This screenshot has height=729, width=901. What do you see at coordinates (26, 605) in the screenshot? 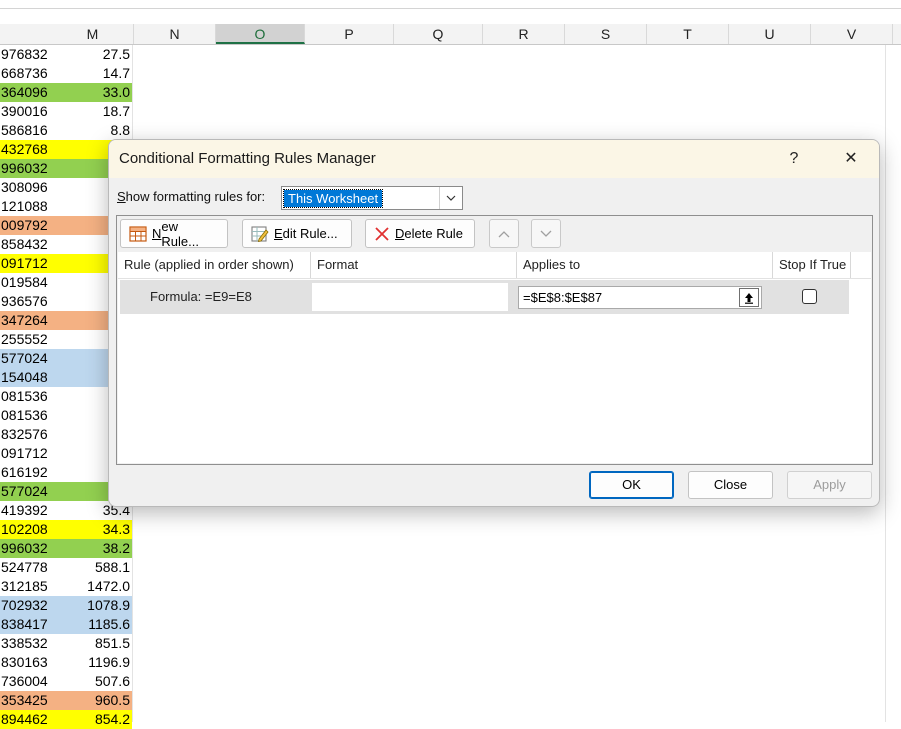
I see `cell-l: 702932` at bounding box center [26, 605].